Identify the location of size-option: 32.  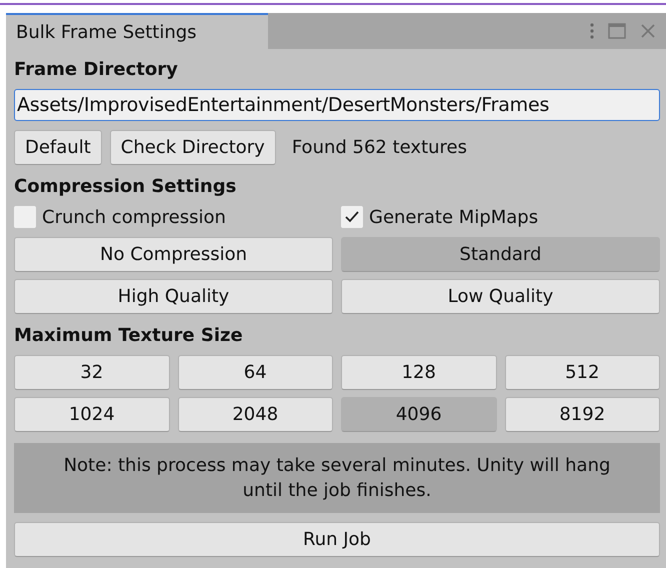
(92, 372).